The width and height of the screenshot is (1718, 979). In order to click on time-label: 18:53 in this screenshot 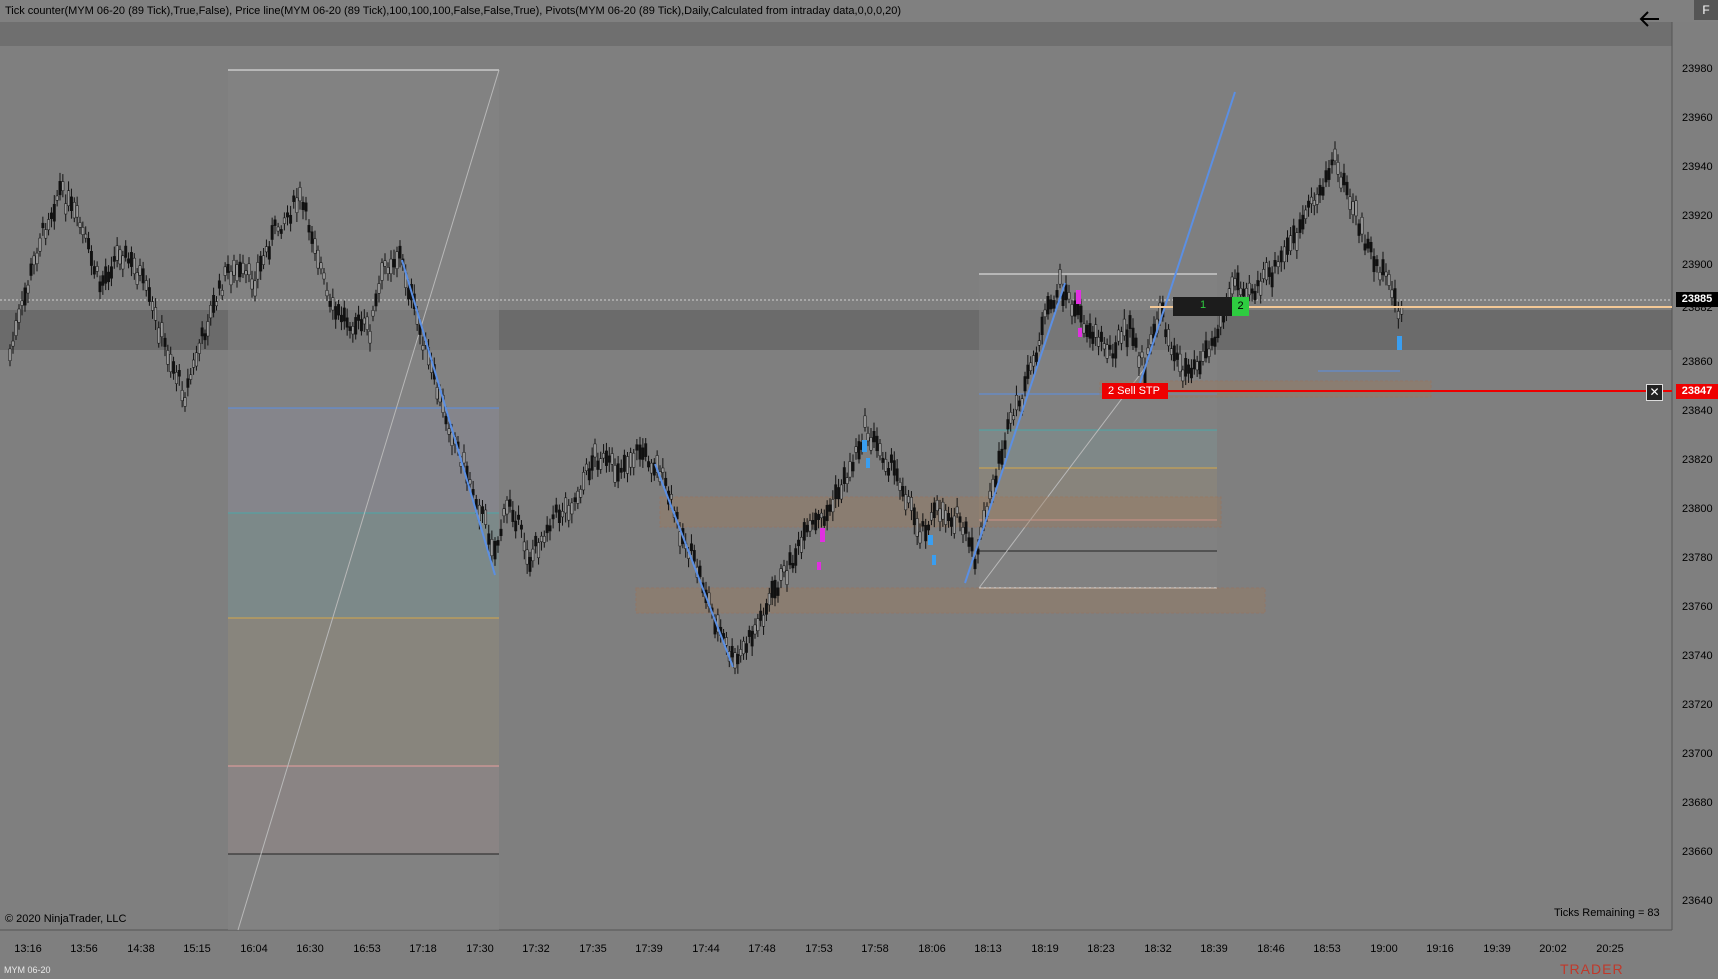, I will do `click(1327, 949)`.